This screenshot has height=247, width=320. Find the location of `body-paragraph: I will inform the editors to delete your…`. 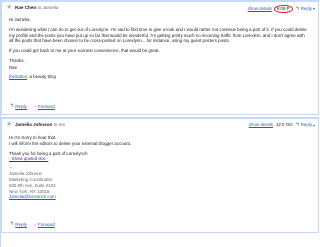

body-paragraph: I will inform the editors to delete your… is located at coordinates (70, 143).